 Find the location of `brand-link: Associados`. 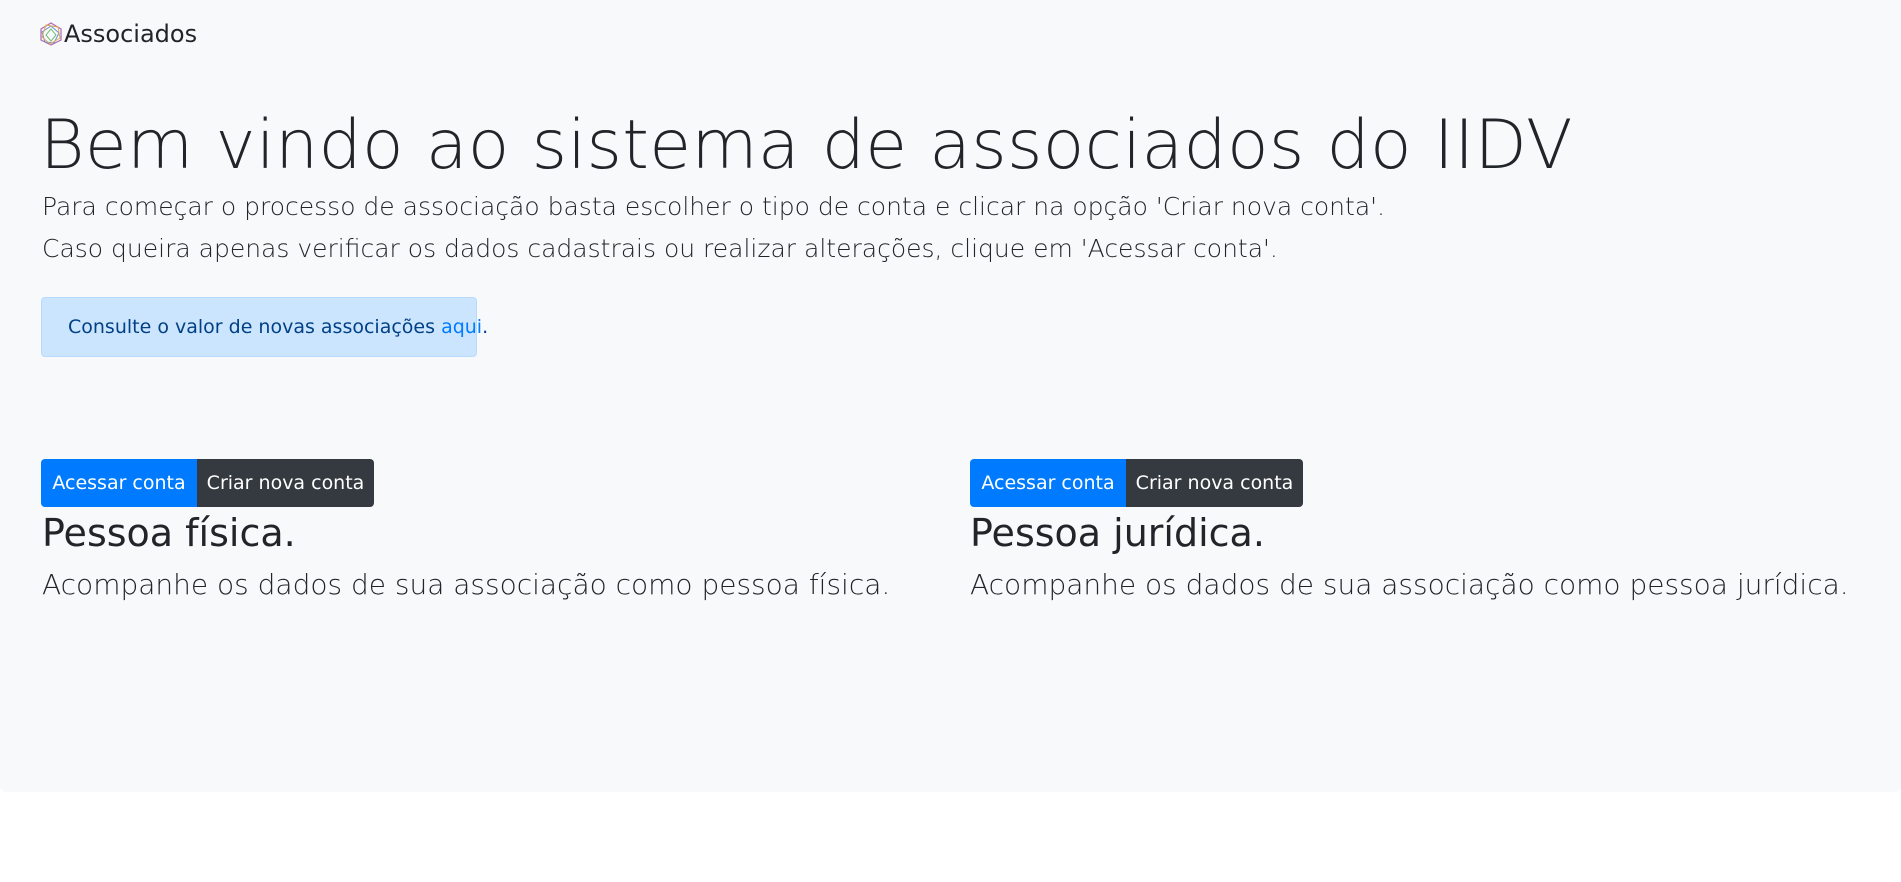

brand-link: Associados is located at coordinates (117, 34).